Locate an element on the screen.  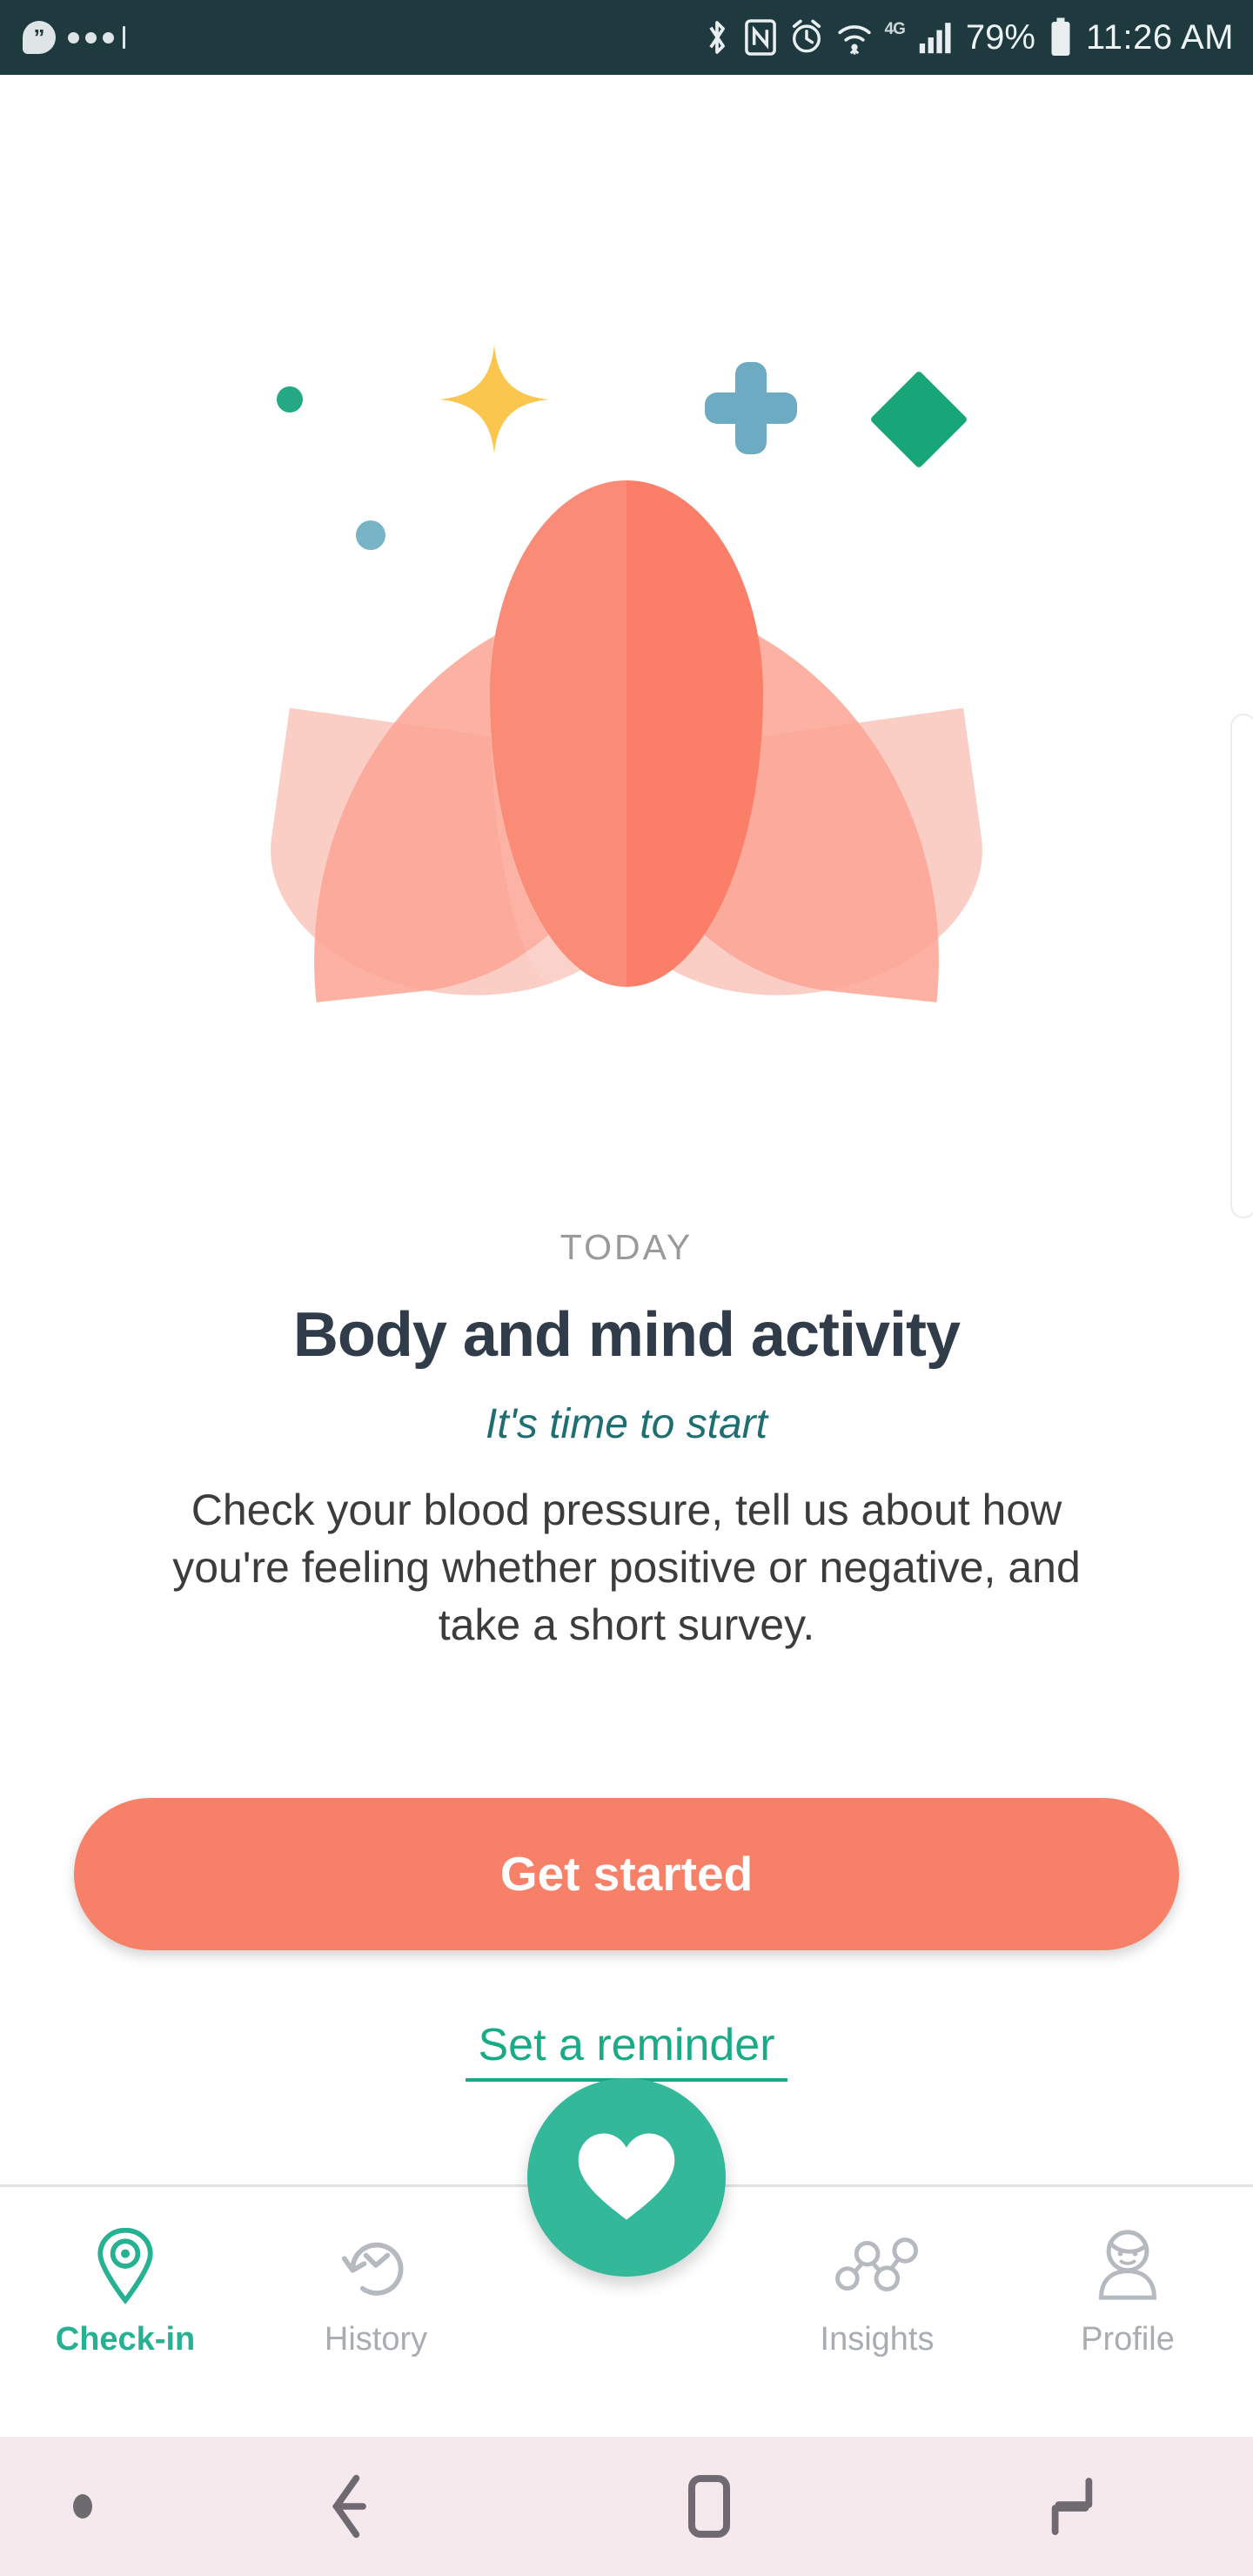
status-bar-notifications: ” is located at coordinates (74, 37).